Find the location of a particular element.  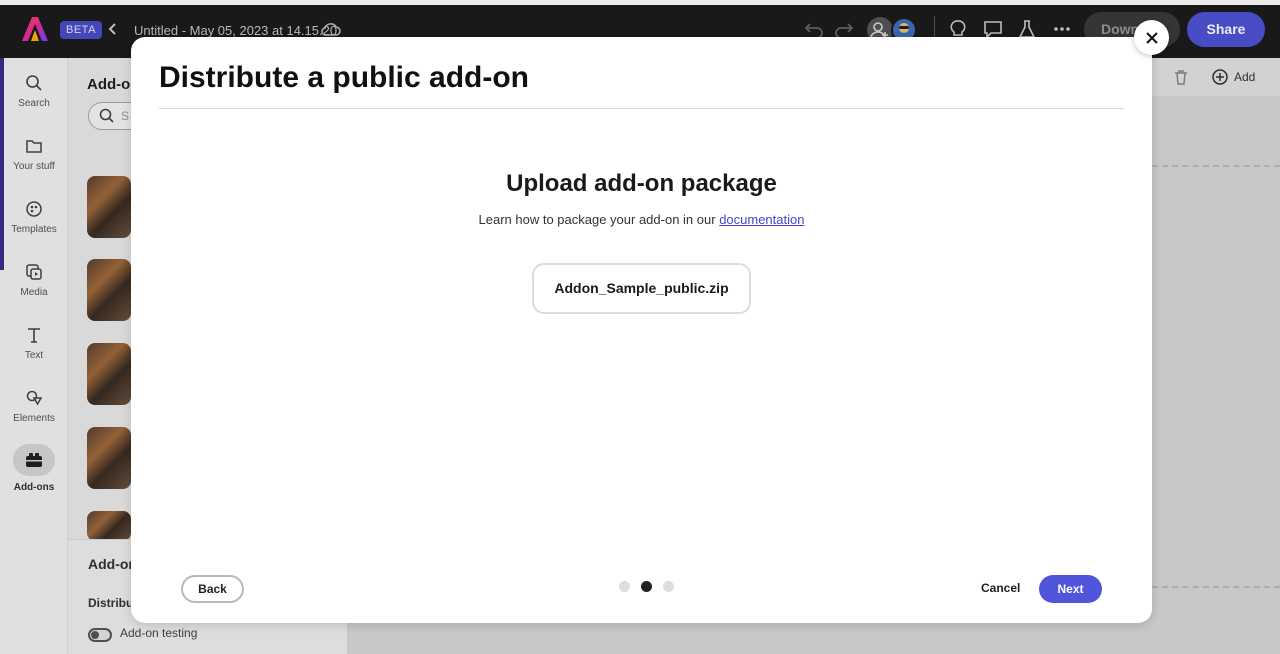

close-icon is located at coordinates (1151, 37).